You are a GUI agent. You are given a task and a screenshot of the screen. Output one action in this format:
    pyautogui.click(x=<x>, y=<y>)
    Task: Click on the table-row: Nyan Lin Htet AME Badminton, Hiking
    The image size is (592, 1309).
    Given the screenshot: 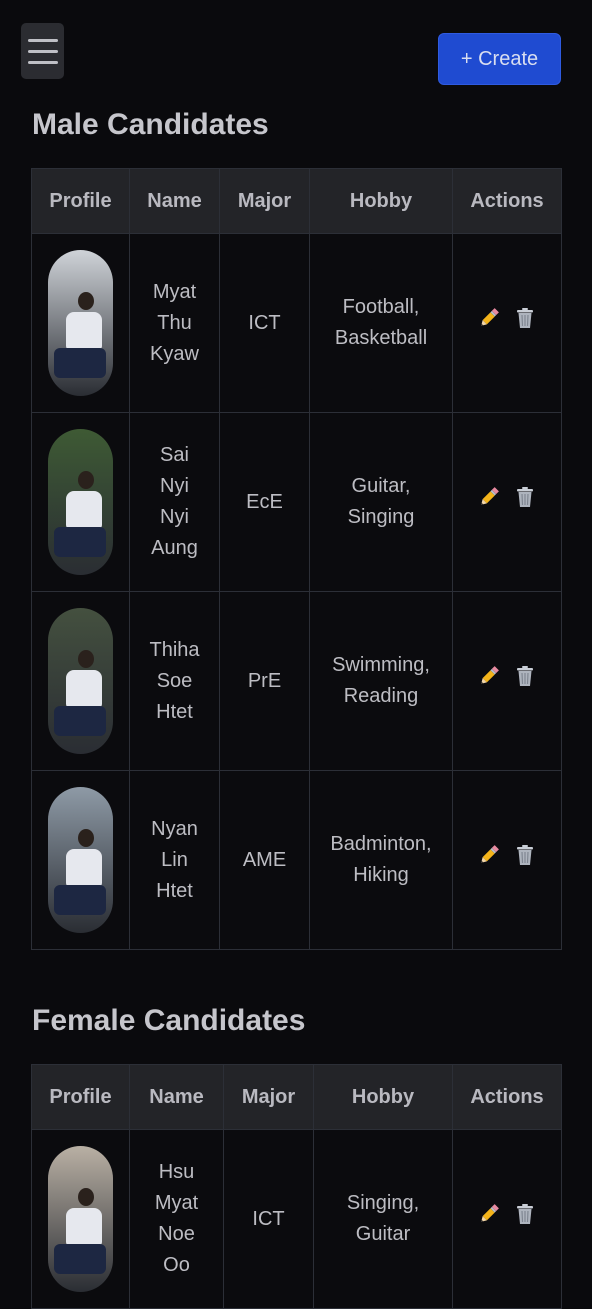 What is the action you would take?
    pyautogui.click(x=296, y=860)
    